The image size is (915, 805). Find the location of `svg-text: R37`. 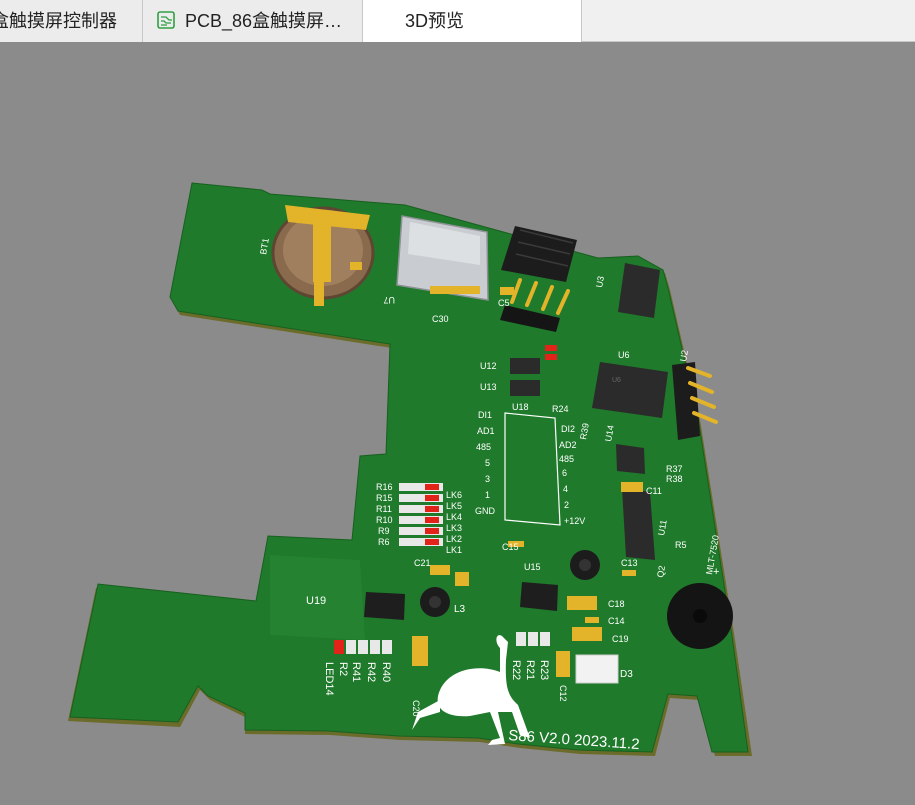

svg-text: R37 is located at coordinates (674, 469).